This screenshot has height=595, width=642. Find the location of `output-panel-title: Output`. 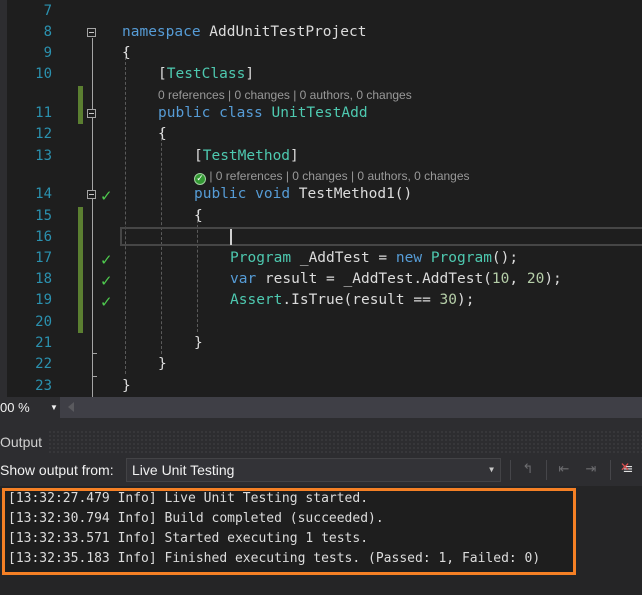

output-panel-title: Output is located at coordinates (24, 442).